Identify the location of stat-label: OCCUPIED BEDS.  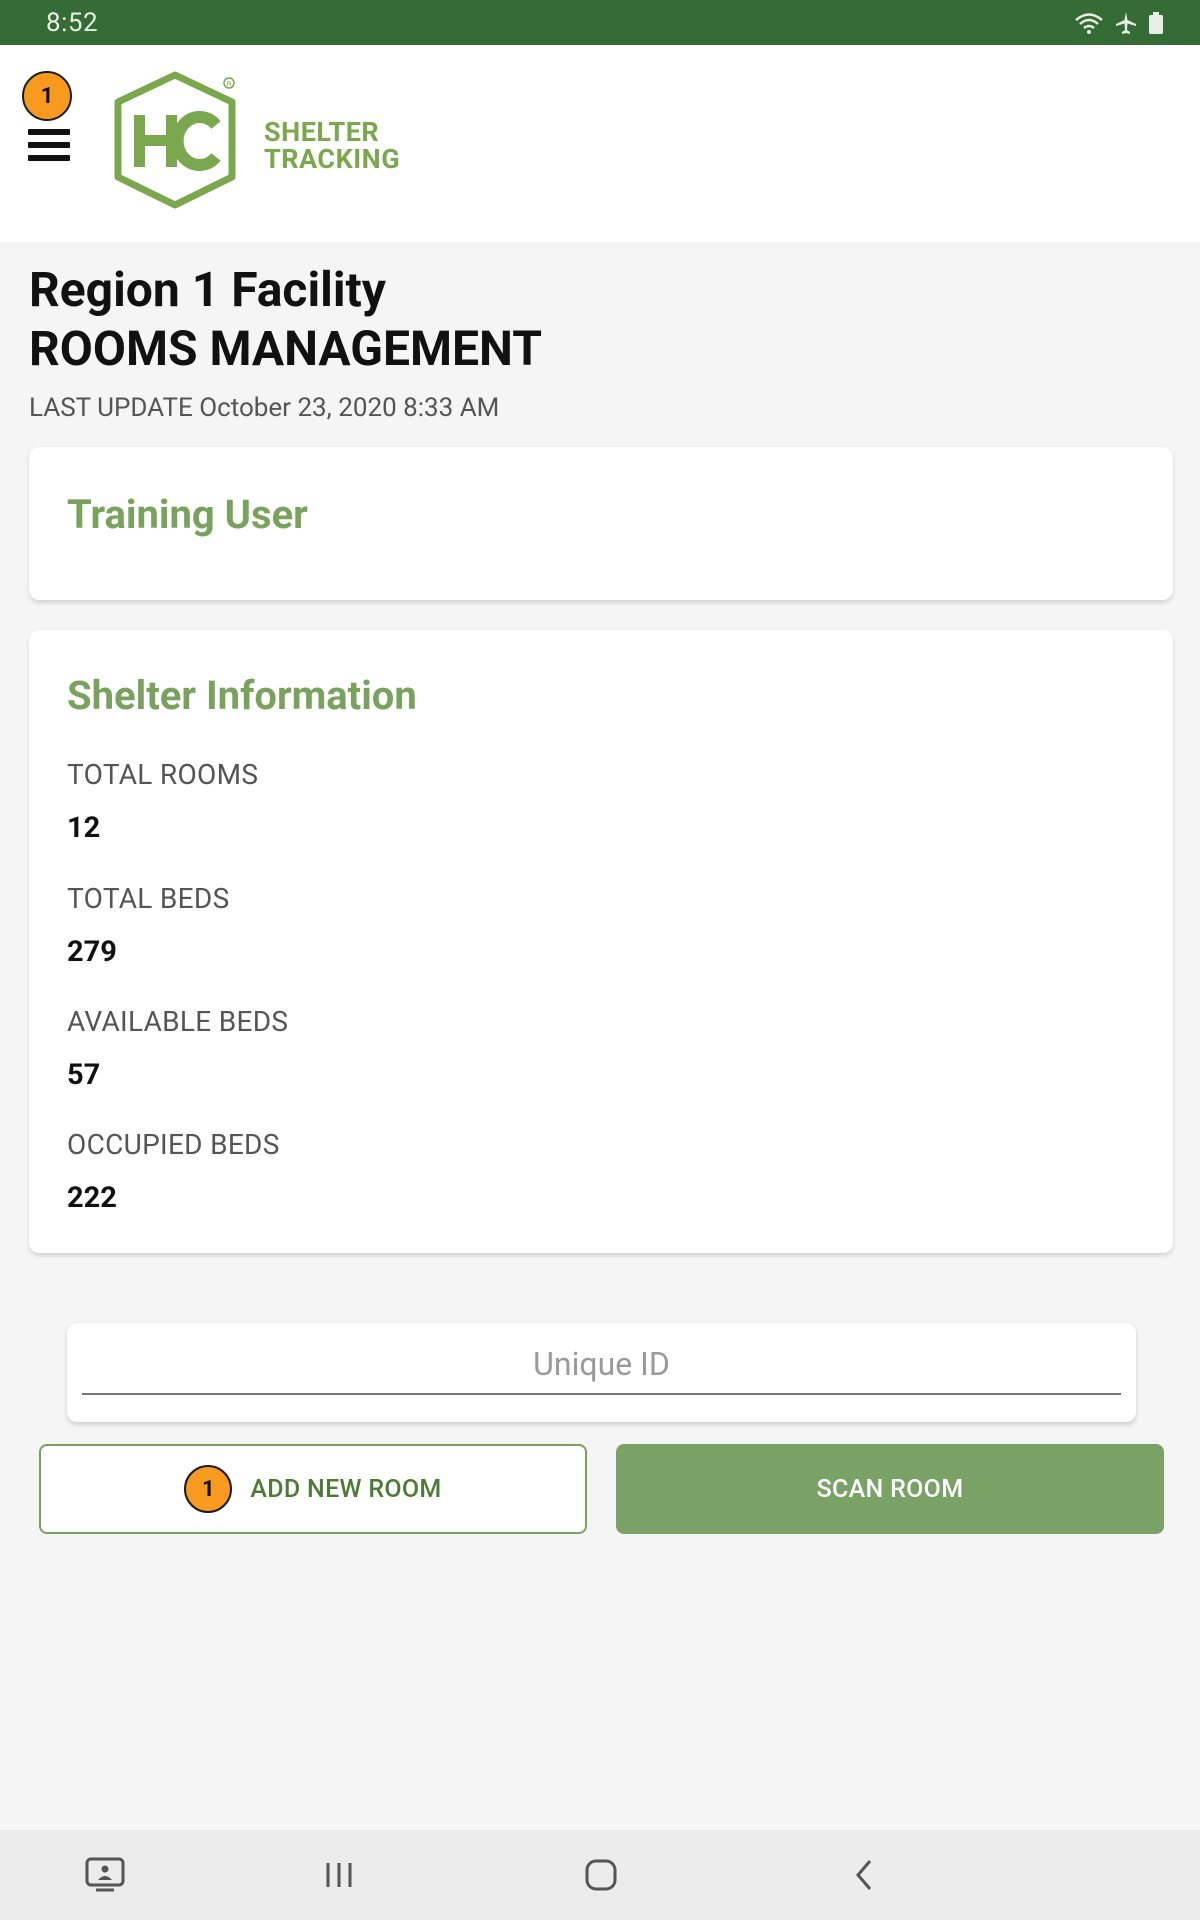
(173, 1144).